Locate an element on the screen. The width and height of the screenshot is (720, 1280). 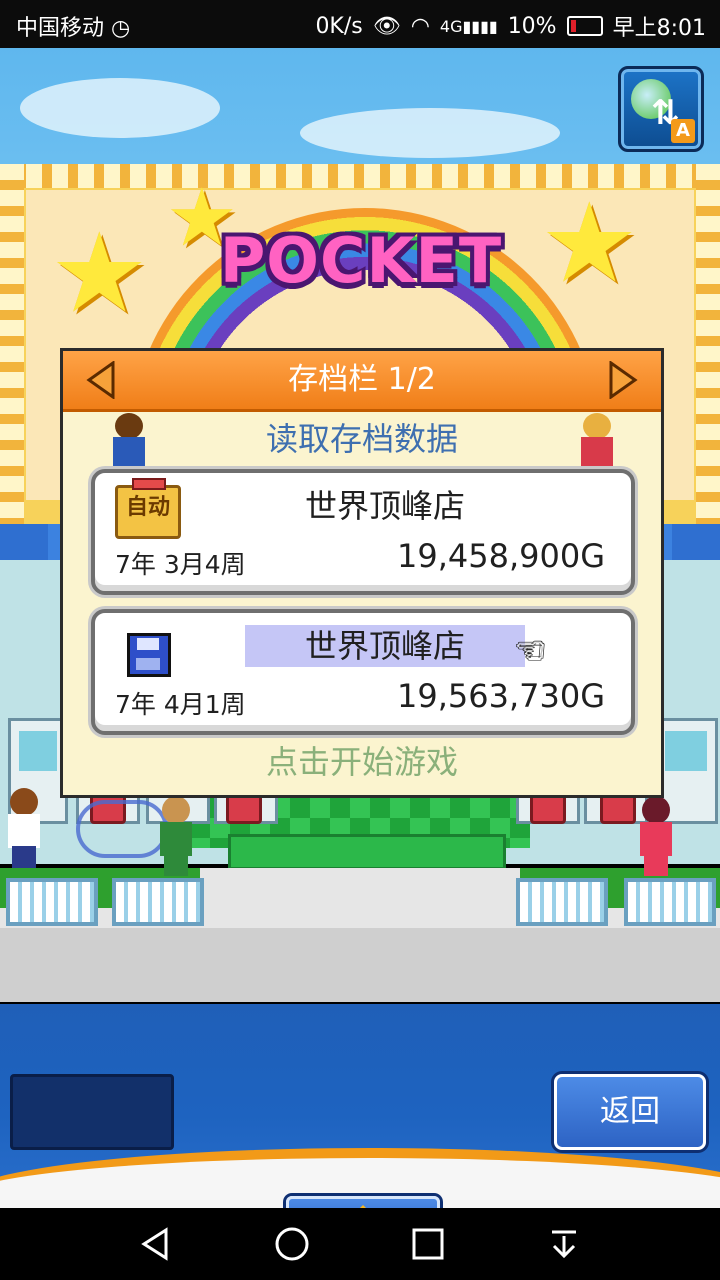
carrier-label: 中国移动 ◷ is located at coordinates (73, 26).